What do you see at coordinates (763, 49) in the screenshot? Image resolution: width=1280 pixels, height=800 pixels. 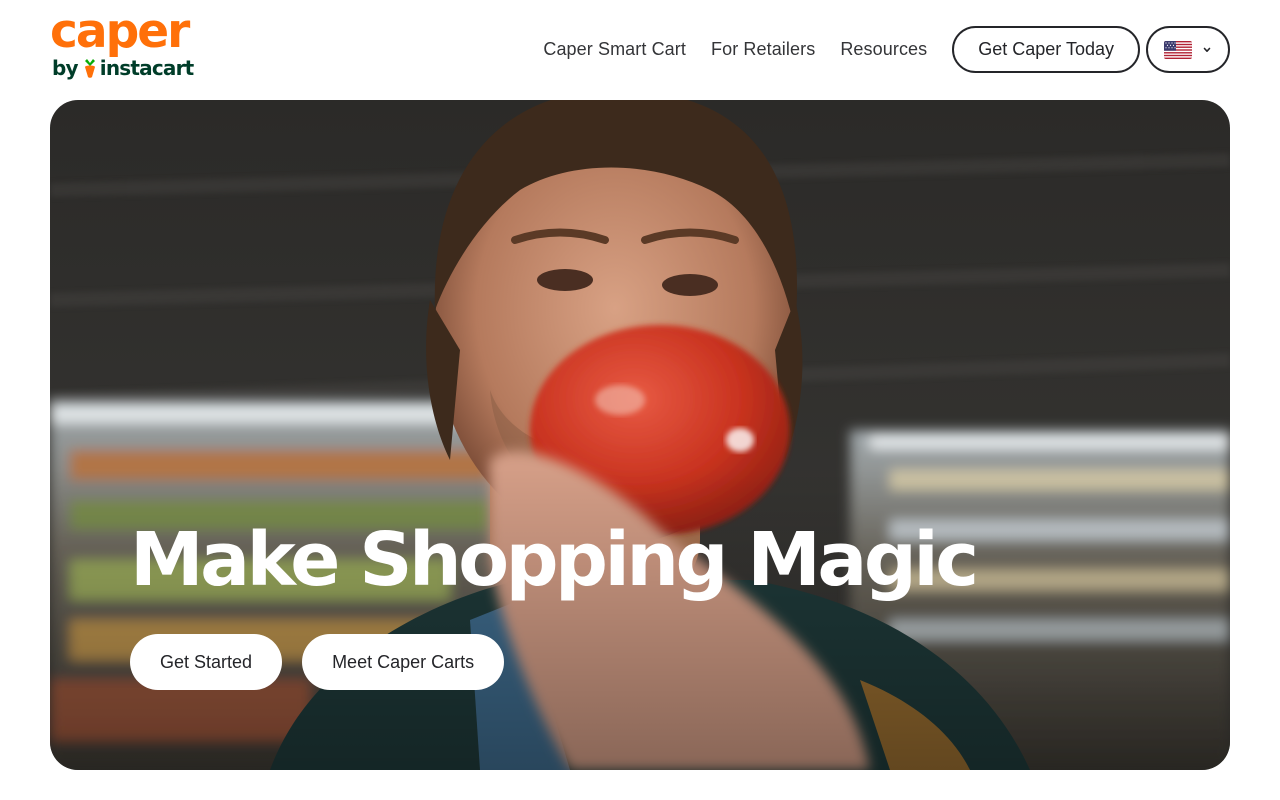 I see `nav-link-for-retailers: For Retailers` at bounding box center [763, 49].